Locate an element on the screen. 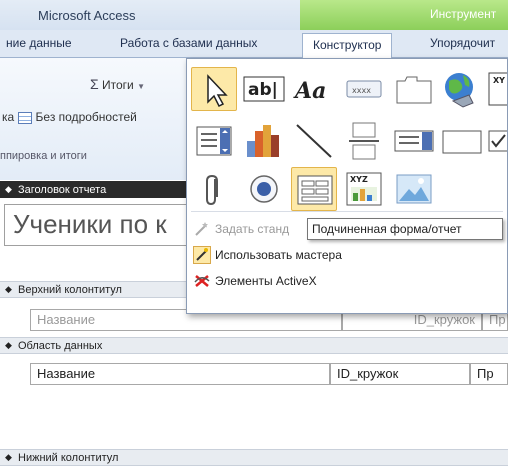 The image size is (508, 467). unbound-object-frame-control: XYZ is located at coordinates (364, 189).